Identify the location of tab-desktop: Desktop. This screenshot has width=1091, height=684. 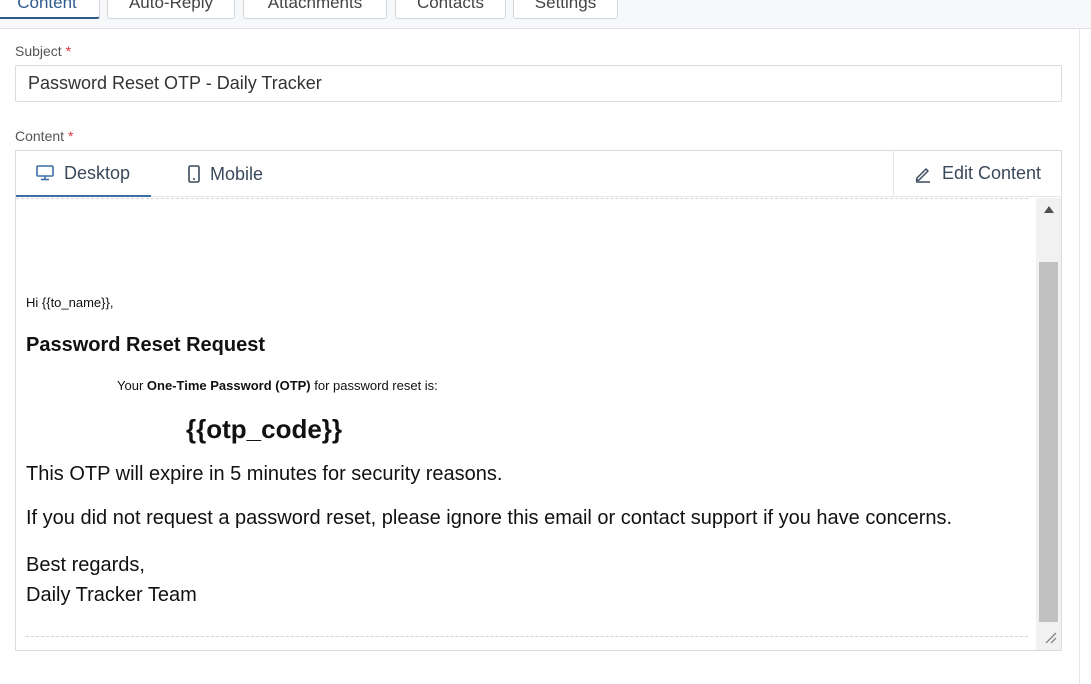
(83, 174).